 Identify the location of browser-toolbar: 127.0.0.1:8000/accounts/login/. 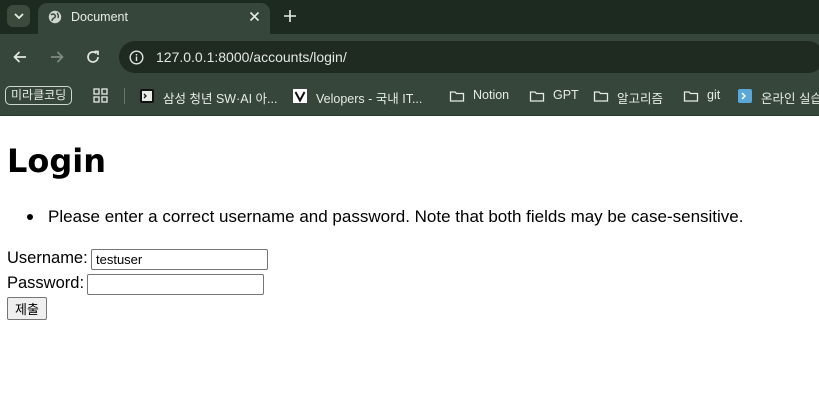
(409, 57).